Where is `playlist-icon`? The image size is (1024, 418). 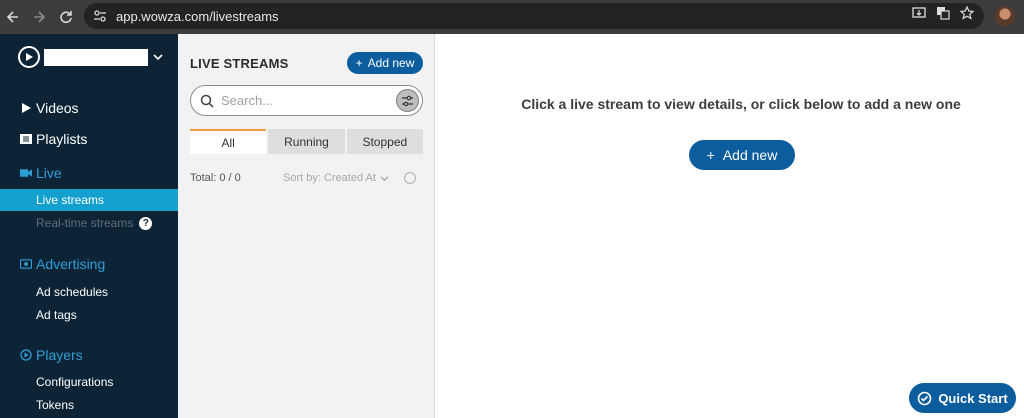
playlist-icon is located at coordinates (26, 139).